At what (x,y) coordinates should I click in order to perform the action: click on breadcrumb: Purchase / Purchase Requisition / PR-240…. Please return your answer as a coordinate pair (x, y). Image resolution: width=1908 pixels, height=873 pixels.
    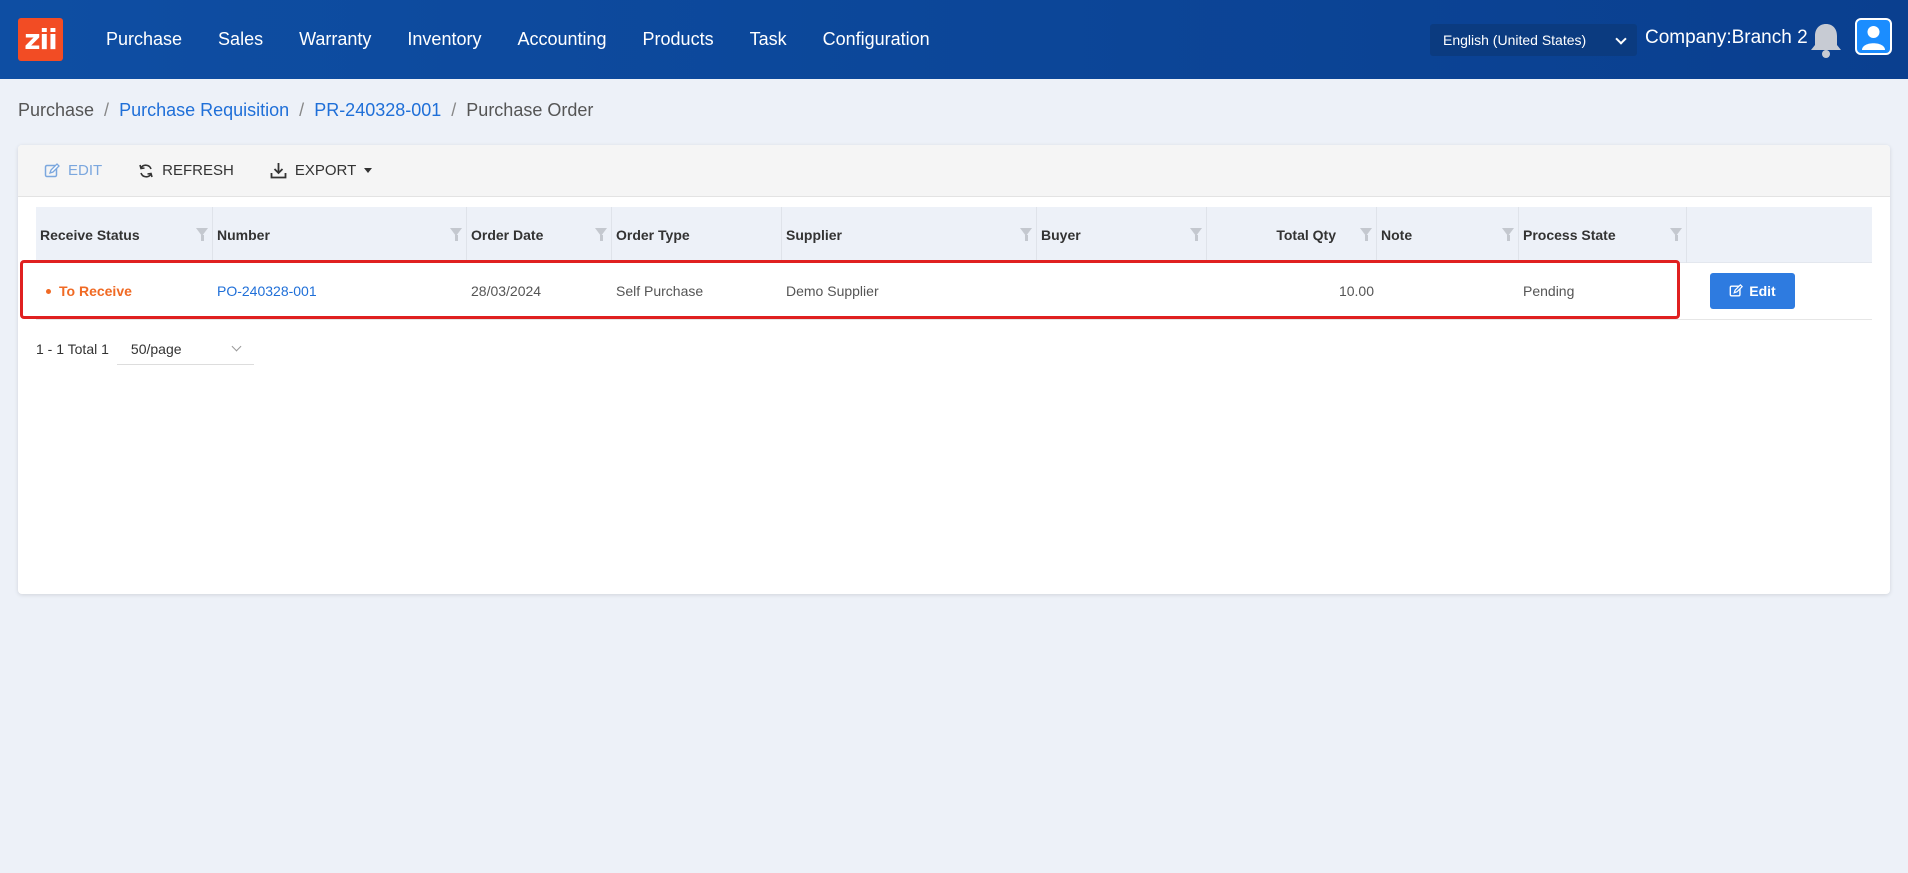
    Looking at the image, I should click on (305, 110).